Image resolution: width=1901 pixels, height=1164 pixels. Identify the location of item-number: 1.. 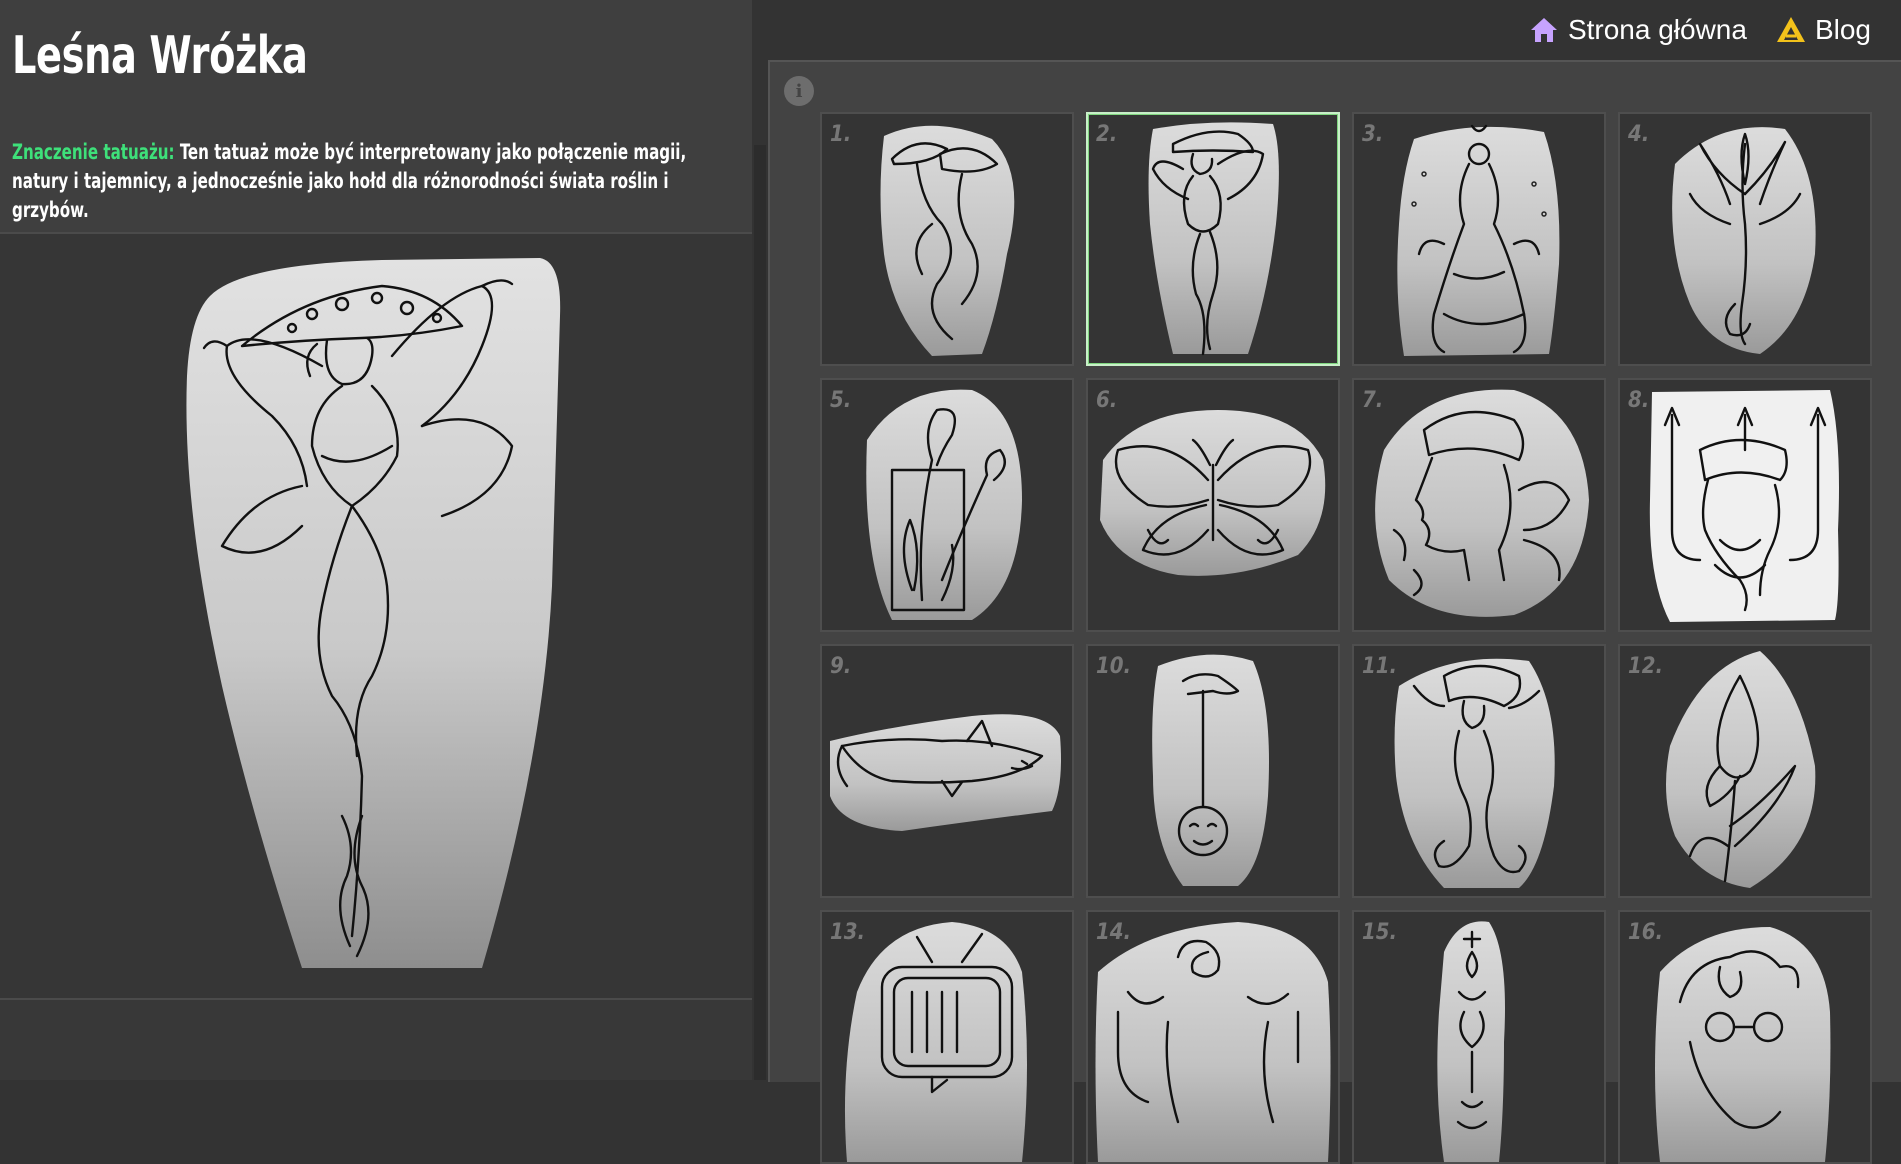
(841, 134).